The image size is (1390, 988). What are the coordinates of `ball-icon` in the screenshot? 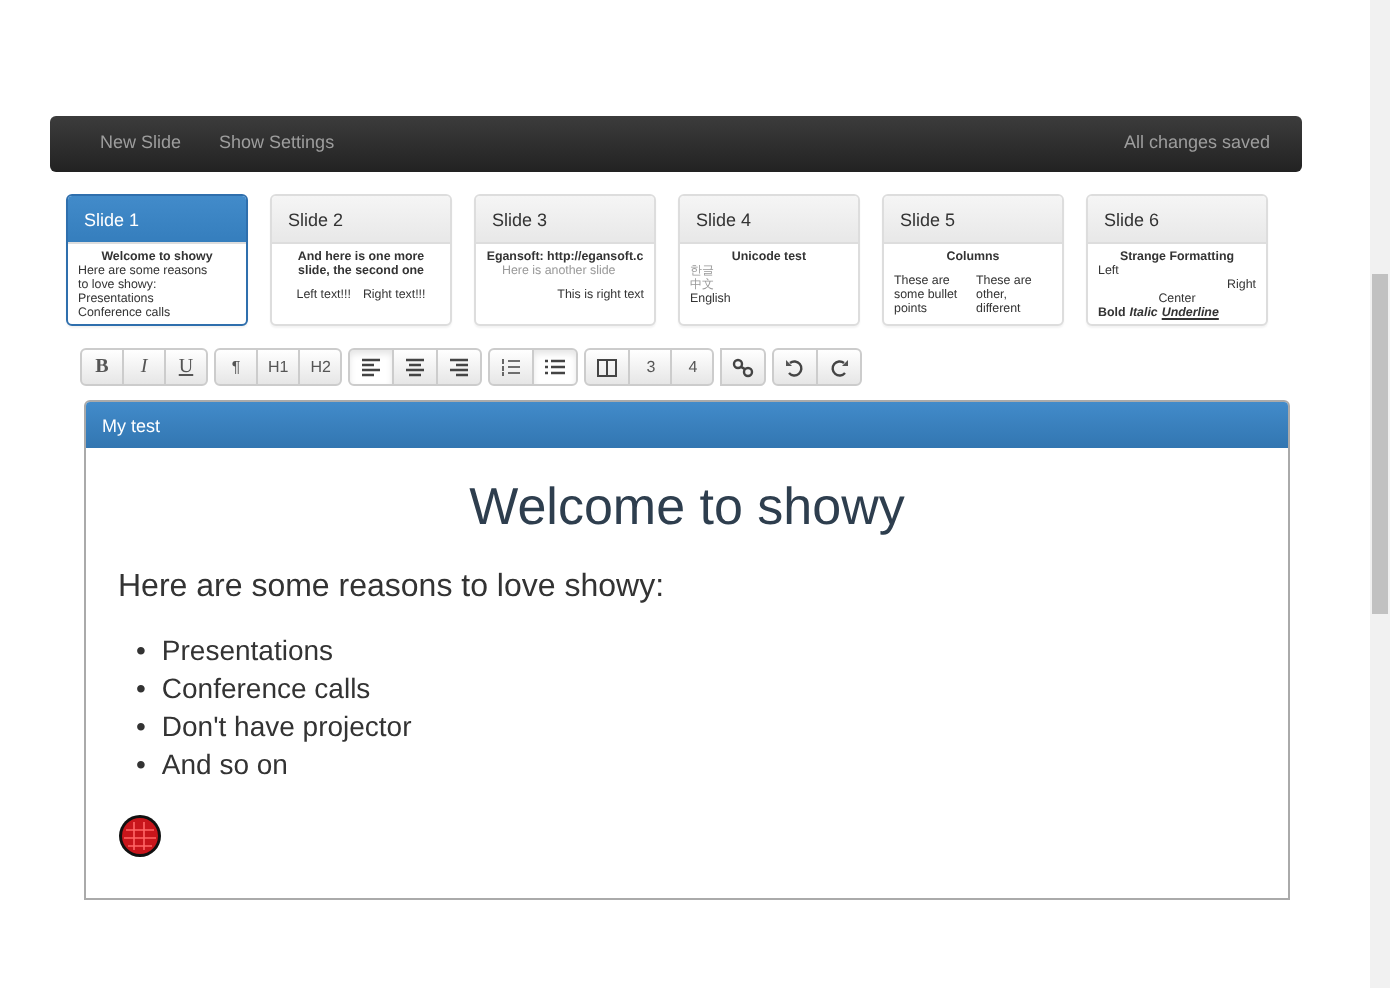 It's located at (140, 835).